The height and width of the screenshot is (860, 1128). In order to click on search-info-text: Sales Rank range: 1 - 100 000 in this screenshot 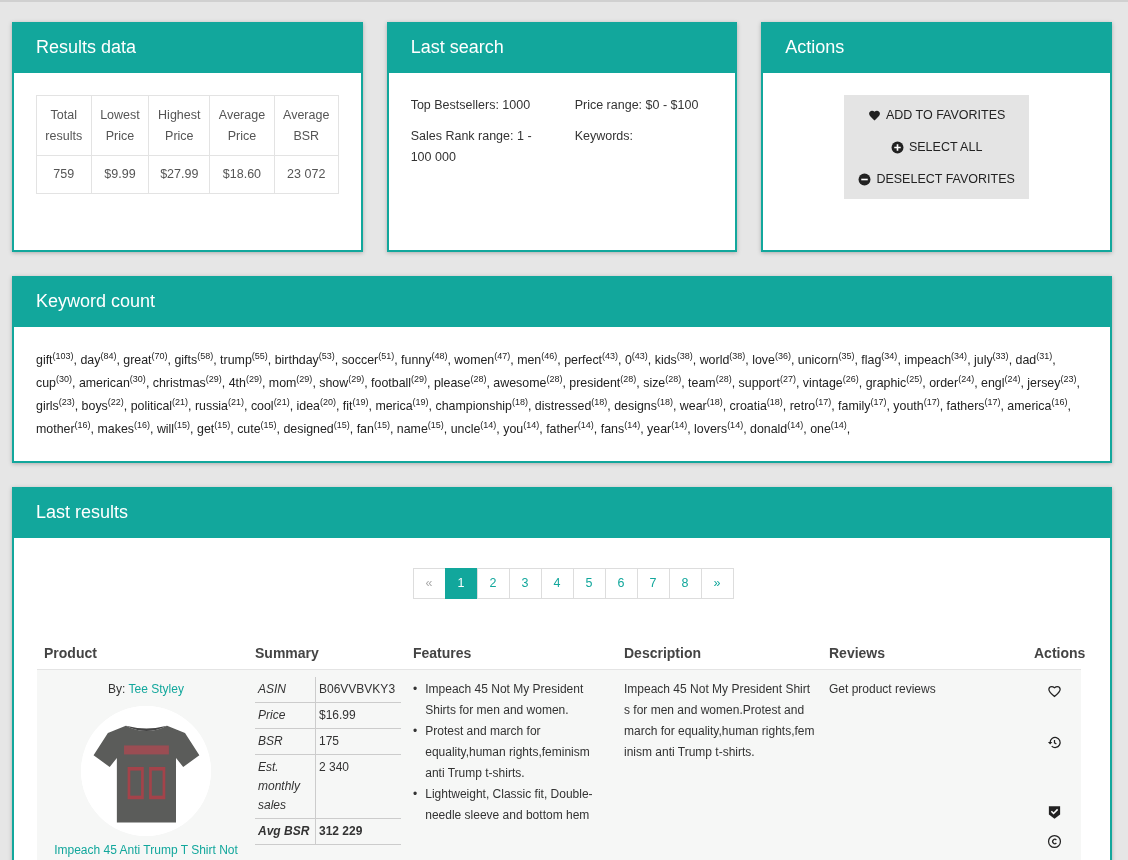, I will do `click(471, 147)`.